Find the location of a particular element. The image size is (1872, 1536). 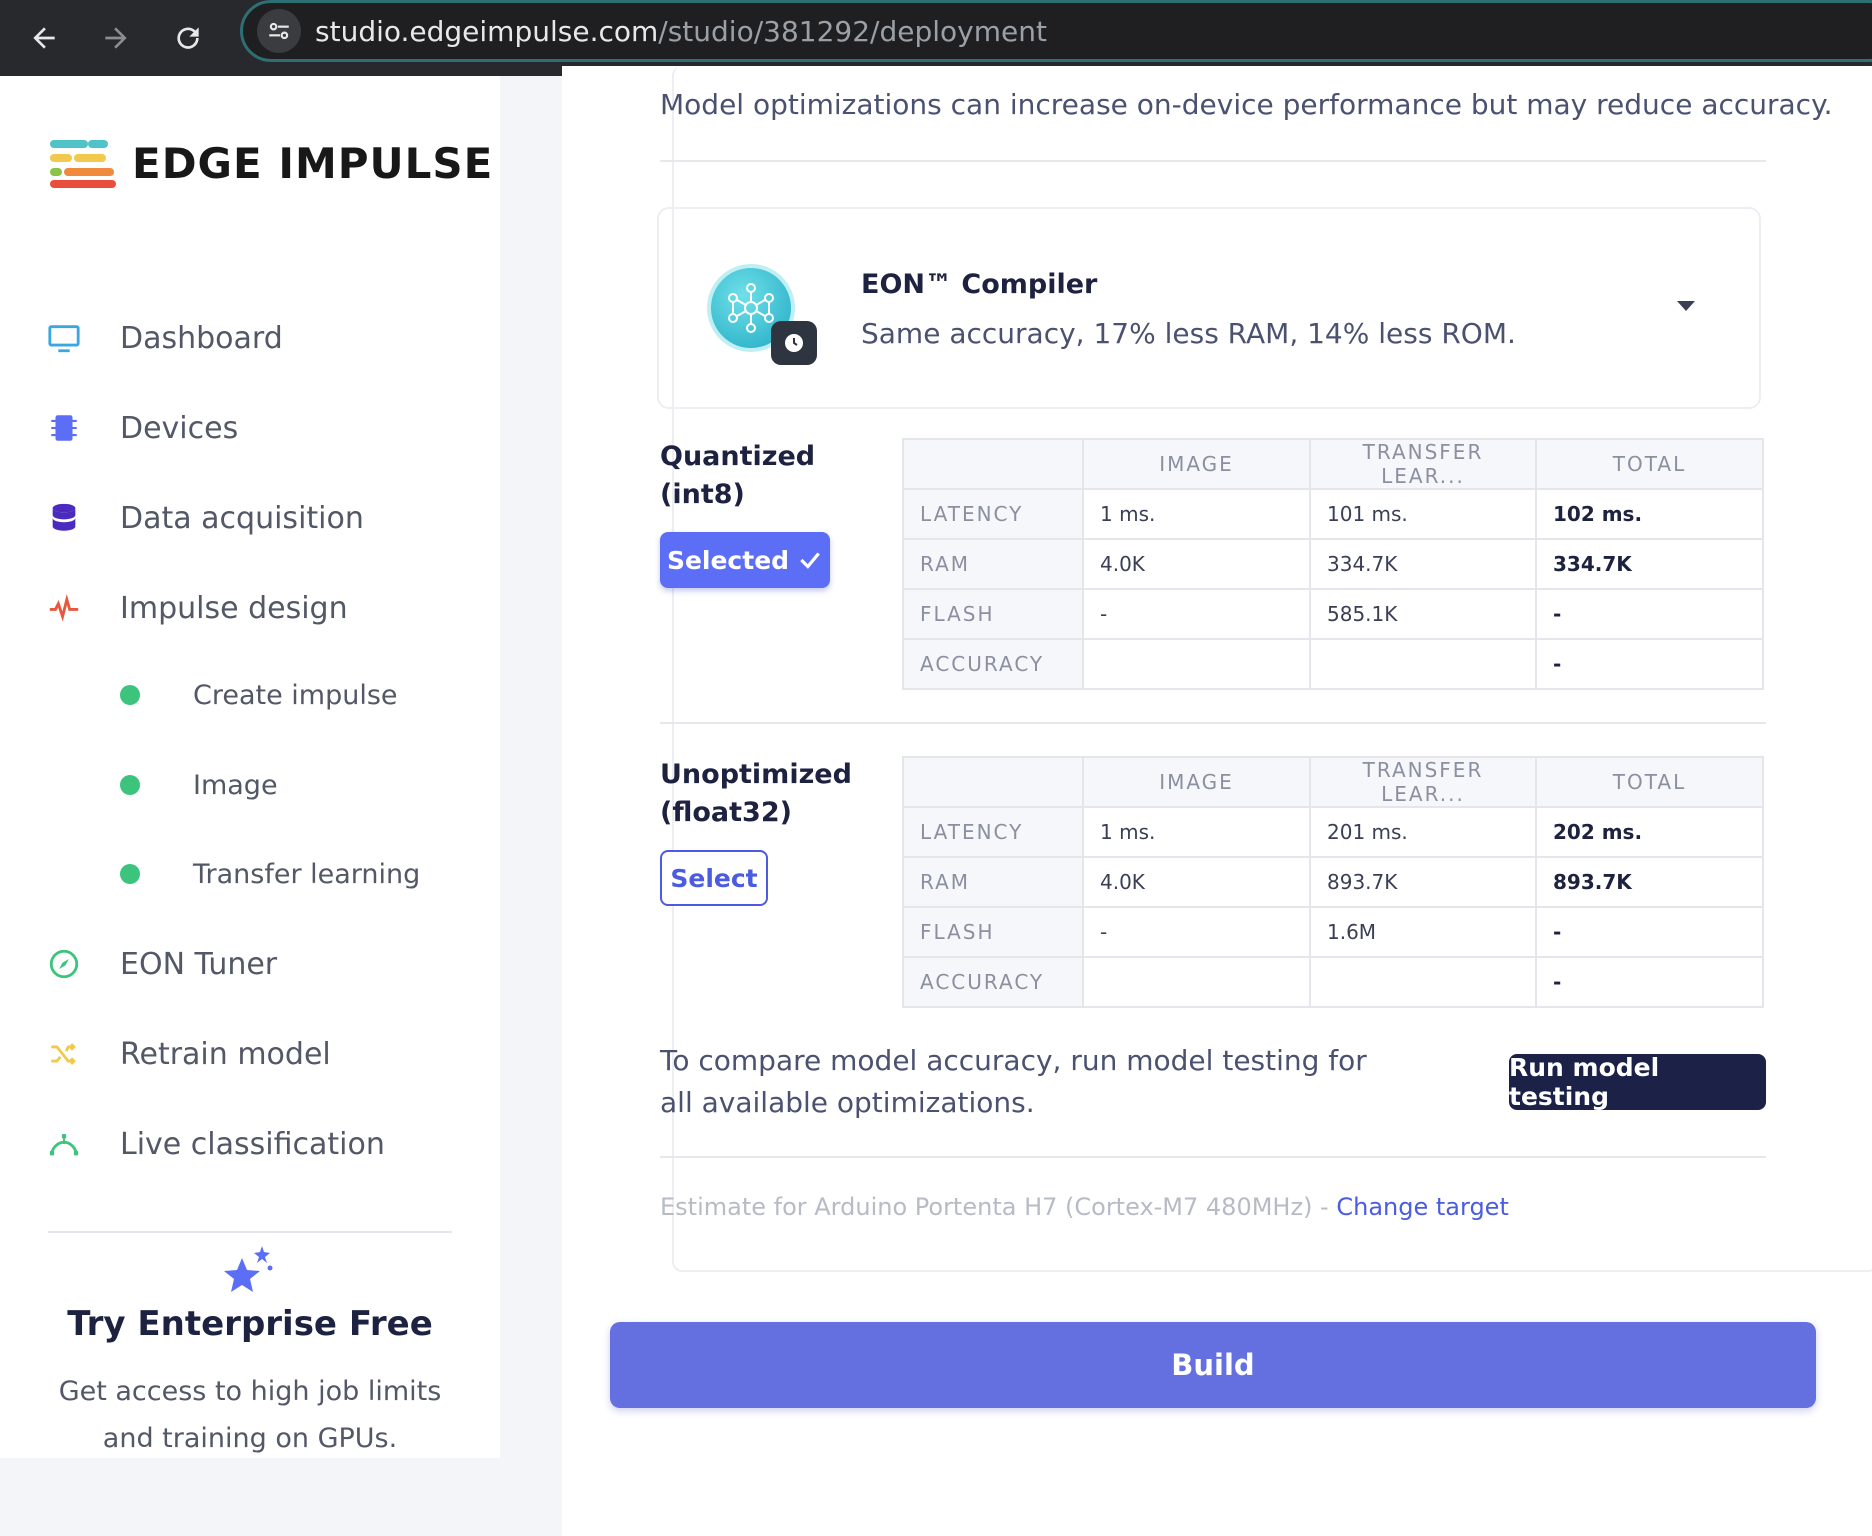

sidebar-item-dashboard: Dashboard is located at coordinates (163, 338).